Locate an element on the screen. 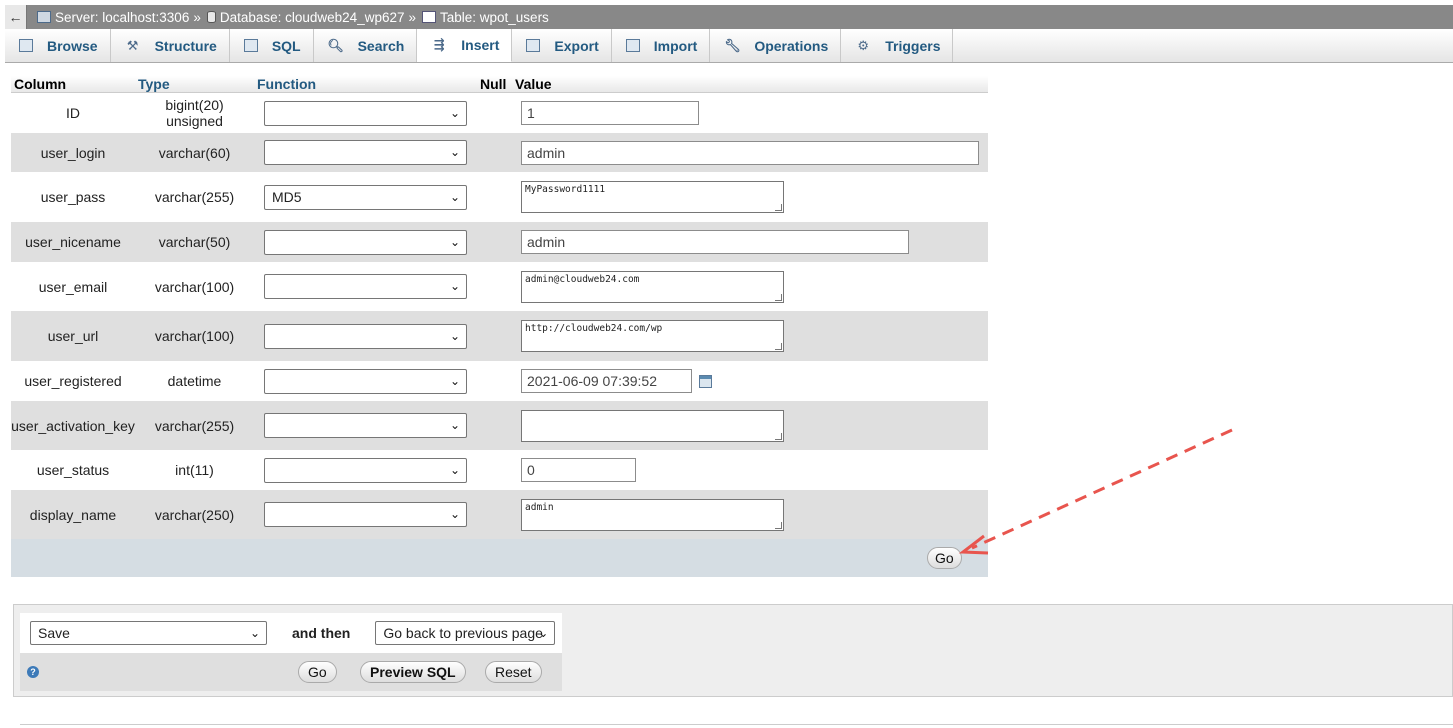  column-name: user_registered is located at coordinates (73, 381).